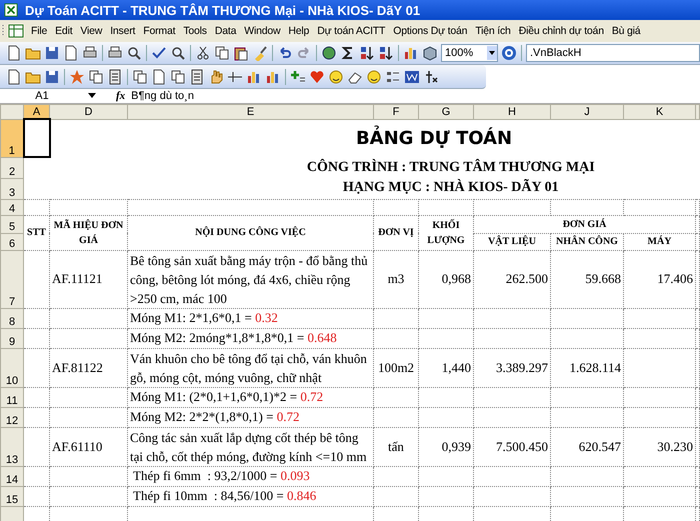  Describe the element at coordinates (12, 207) in the screenshot. I see `row-header: 4` at that location.